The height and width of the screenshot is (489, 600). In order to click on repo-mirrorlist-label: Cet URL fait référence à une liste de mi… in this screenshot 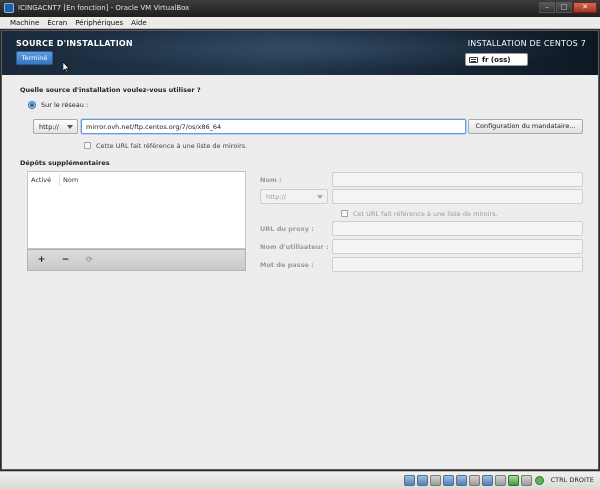, I will do `click(425, 214)`.